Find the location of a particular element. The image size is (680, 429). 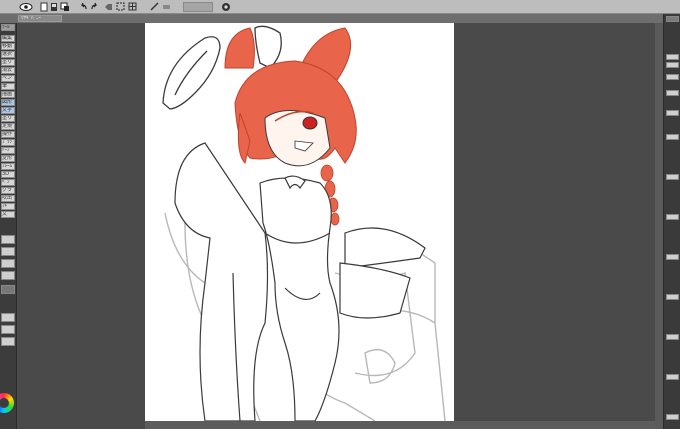

ruler-icon is located at coordinates (166, 7).